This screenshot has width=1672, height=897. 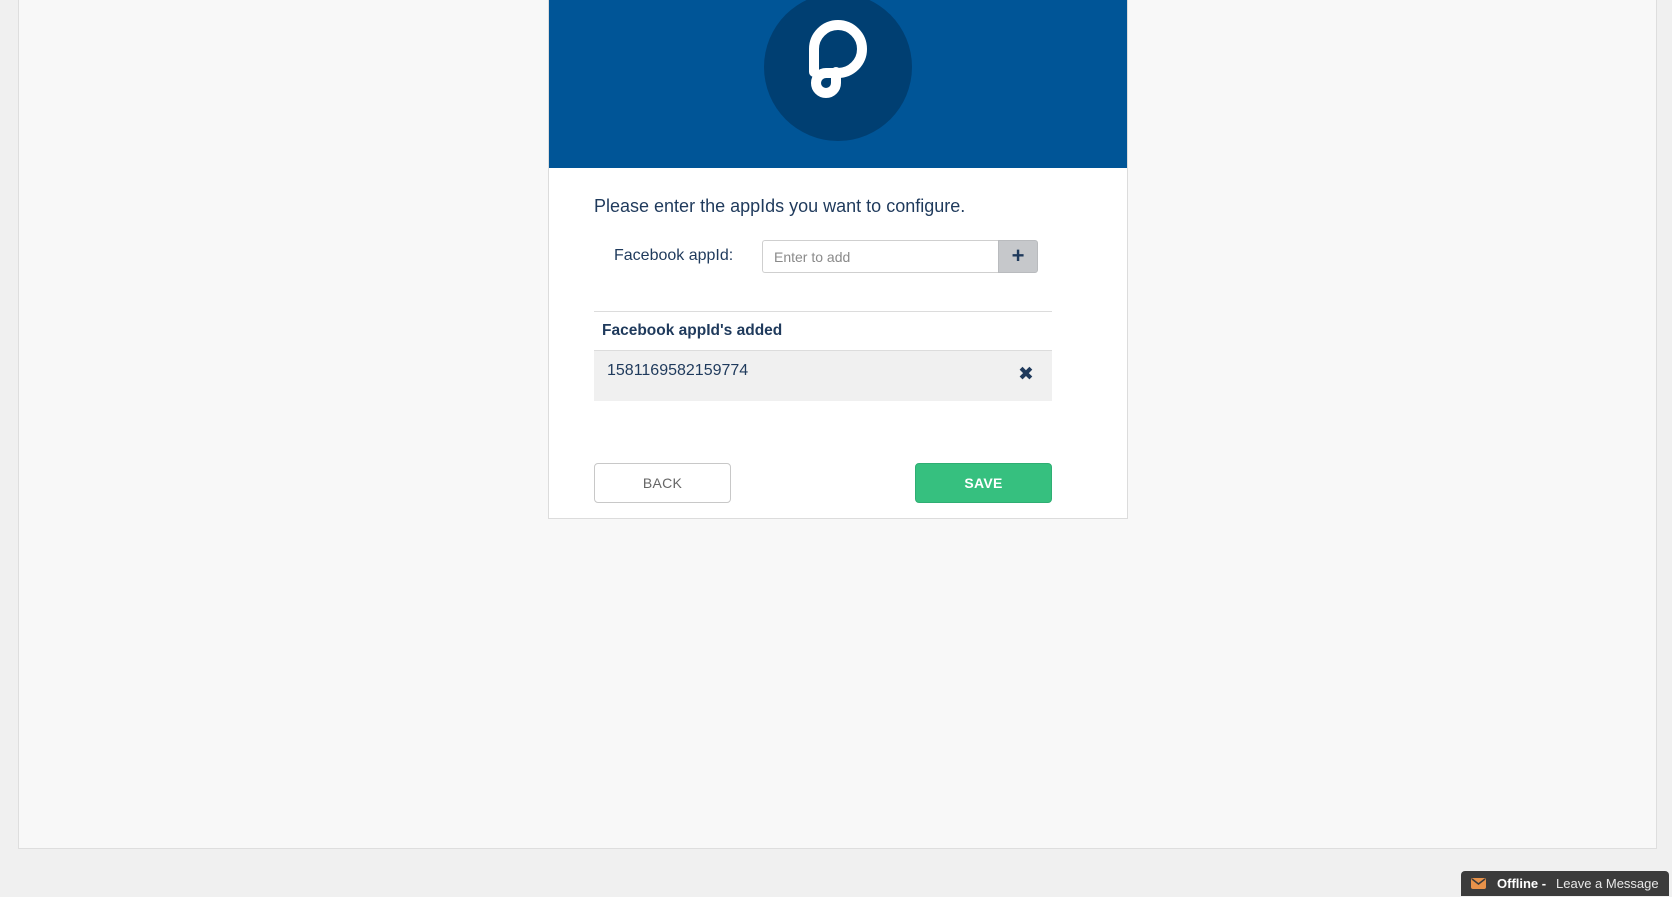 I want to click on logo-icon, so click(x=838, y=59).